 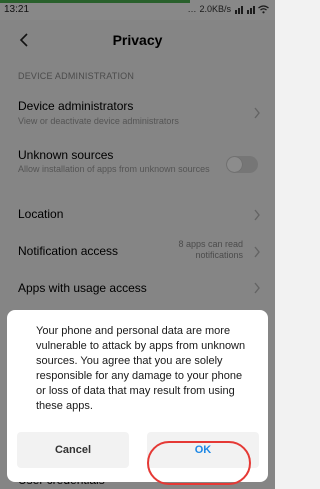 I want to click on ok-highlight-ring, so click(x=199, y=463).